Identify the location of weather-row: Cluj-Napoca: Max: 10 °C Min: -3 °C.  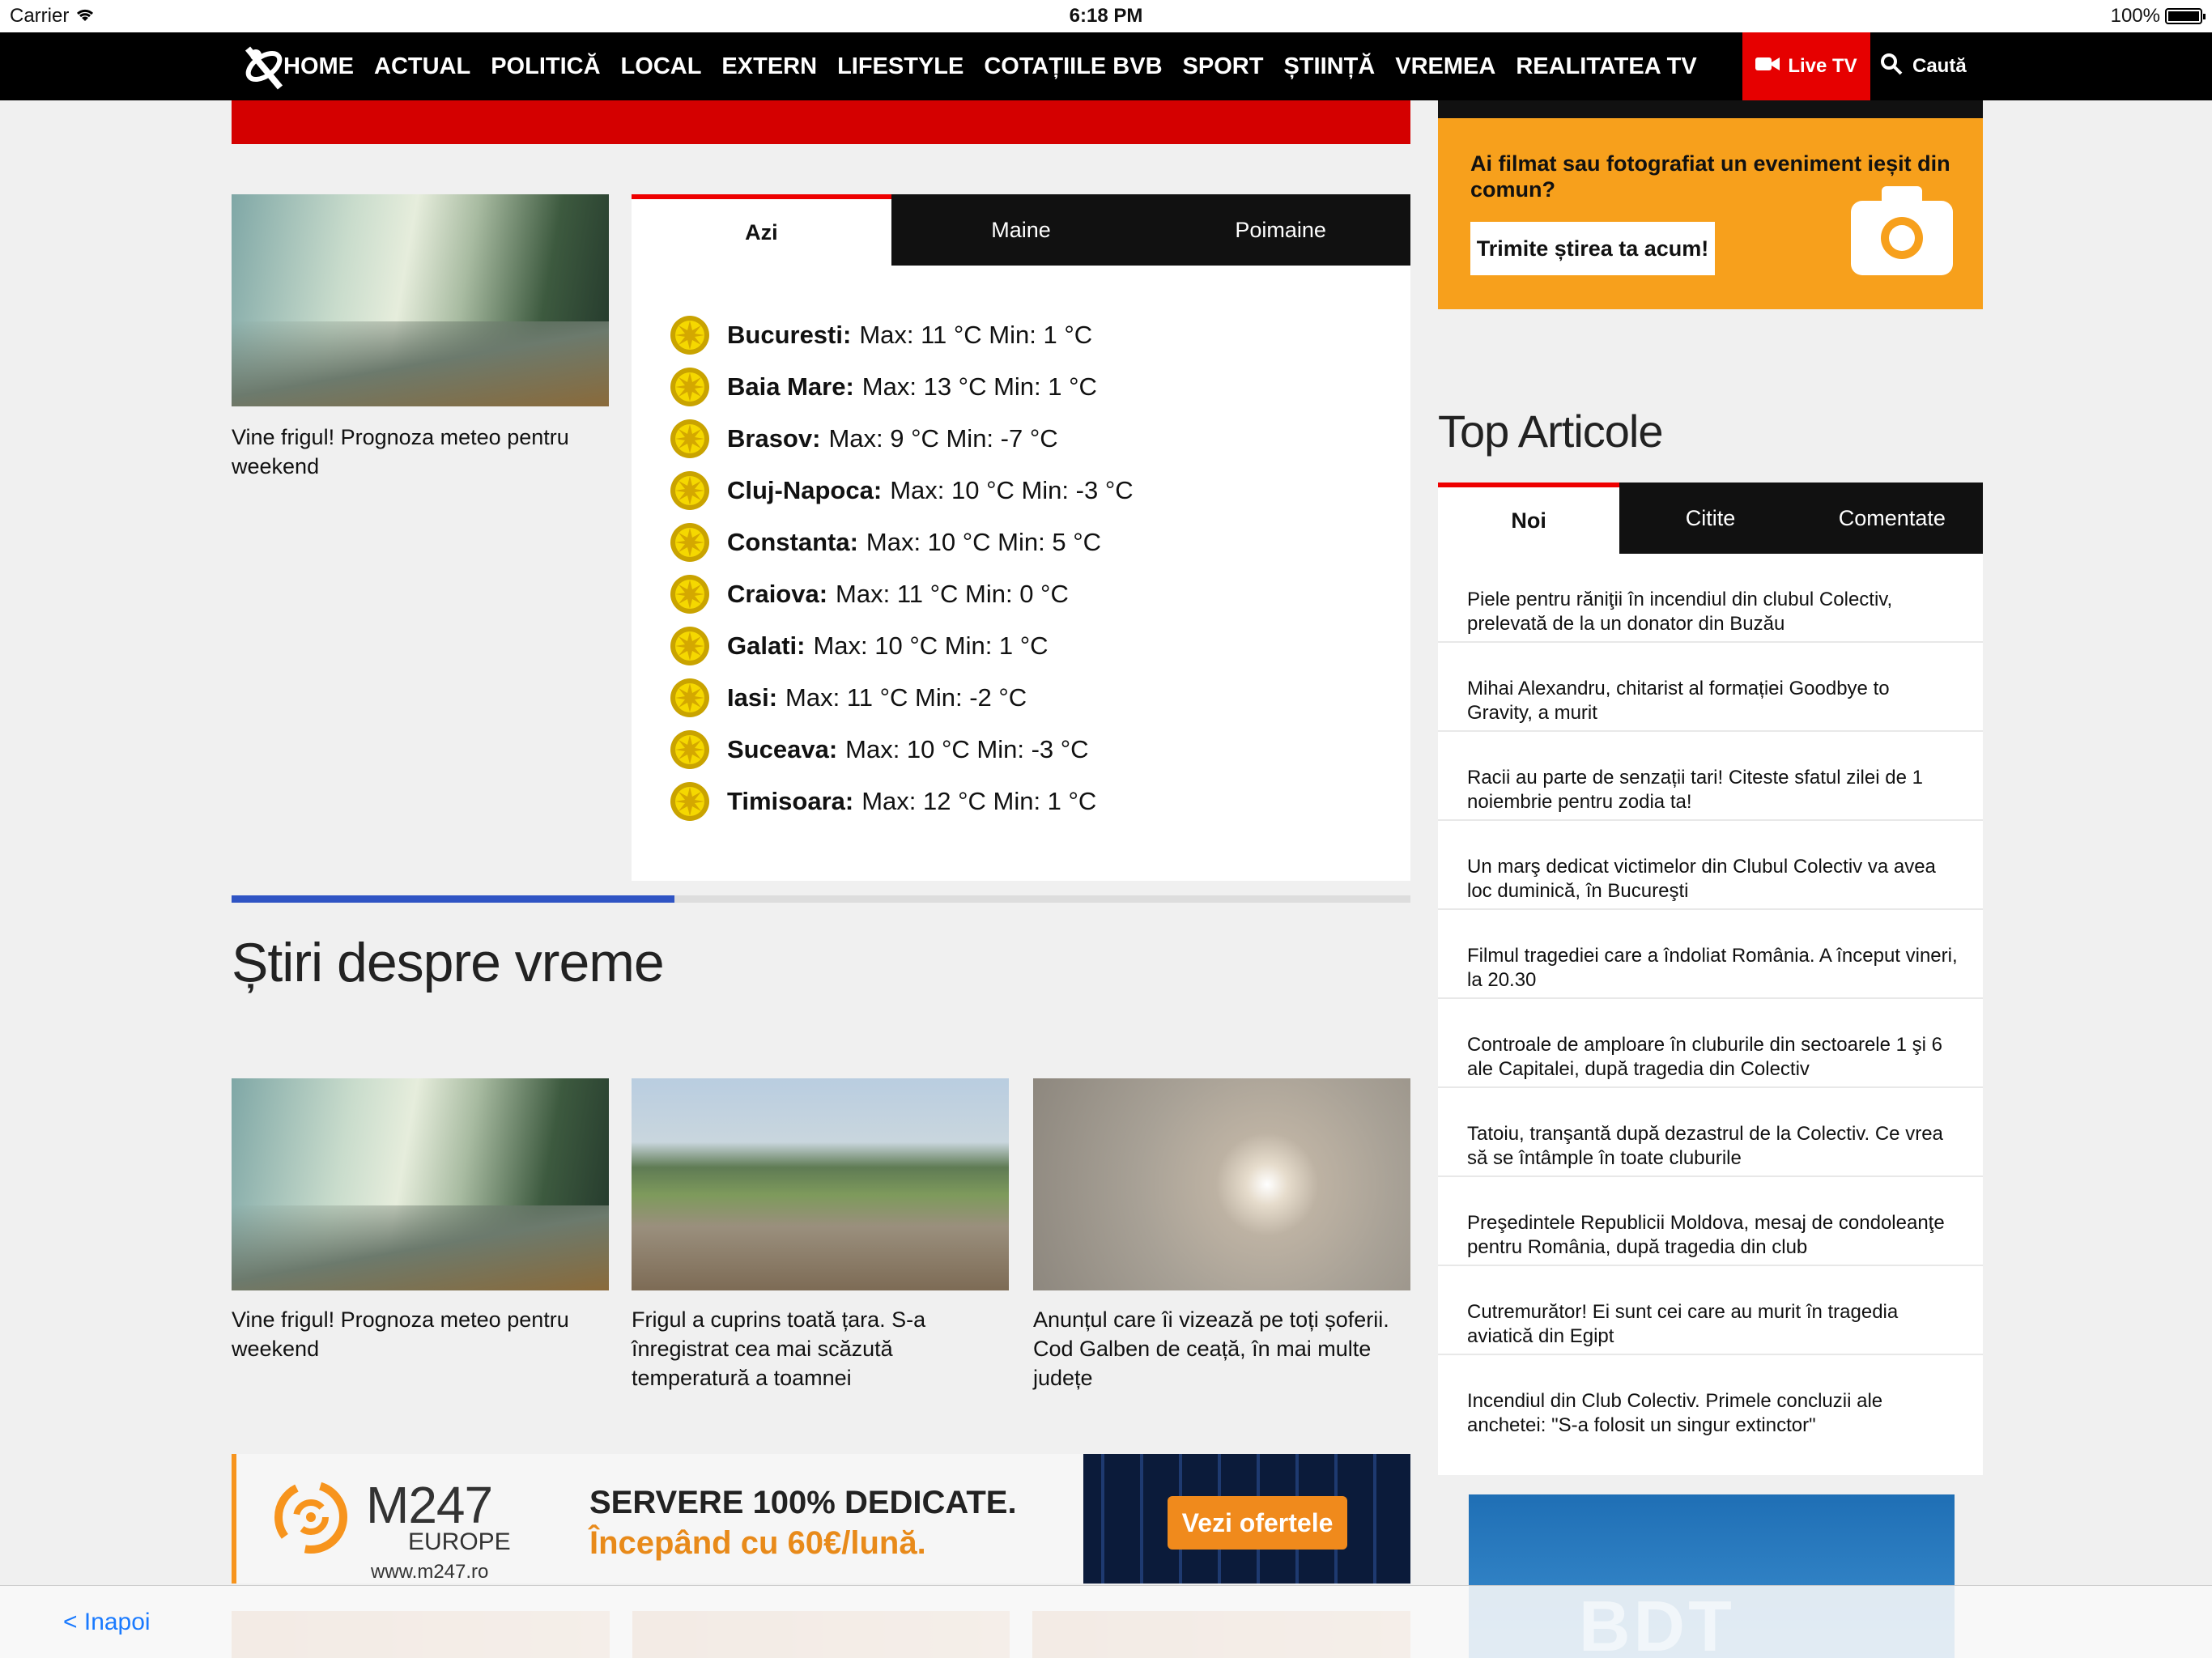
(902, 491).